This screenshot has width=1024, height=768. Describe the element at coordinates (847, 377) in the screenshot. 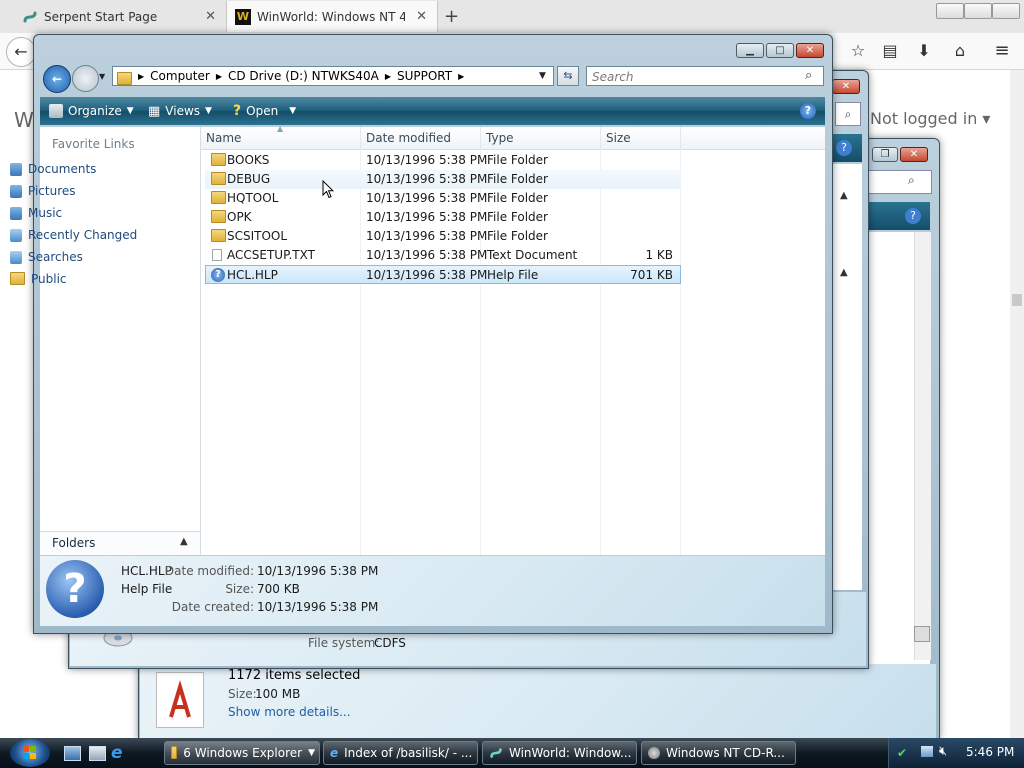

I see `file-list` at that location.